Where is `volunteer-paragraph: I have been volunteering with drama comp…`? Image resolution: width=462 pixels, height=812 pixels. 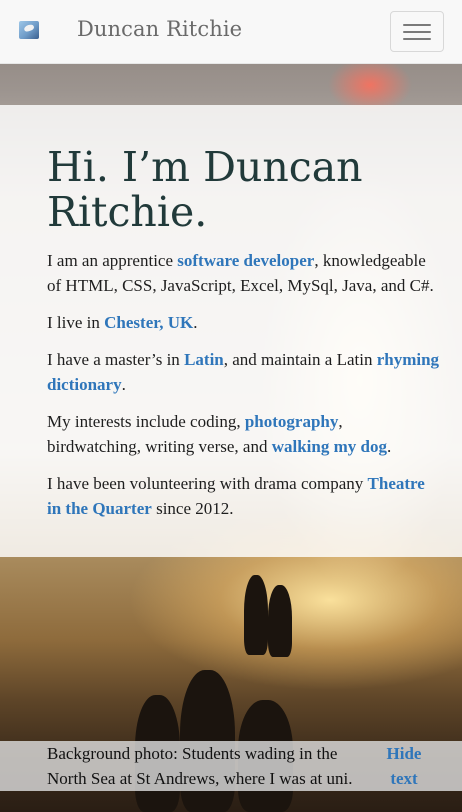 volunteer-paragraph: I have been volunteering with drama comp… is located at coordinates (243, 496).